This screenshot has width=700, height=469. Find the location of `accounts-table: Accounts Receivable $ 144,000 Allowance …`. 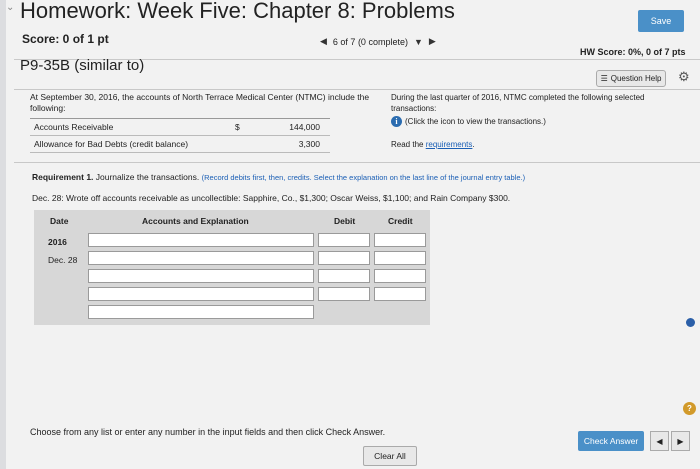

accounts-table: Accounts Receivable $ 144,000 Allowance … is located at coordinates (180, 135).